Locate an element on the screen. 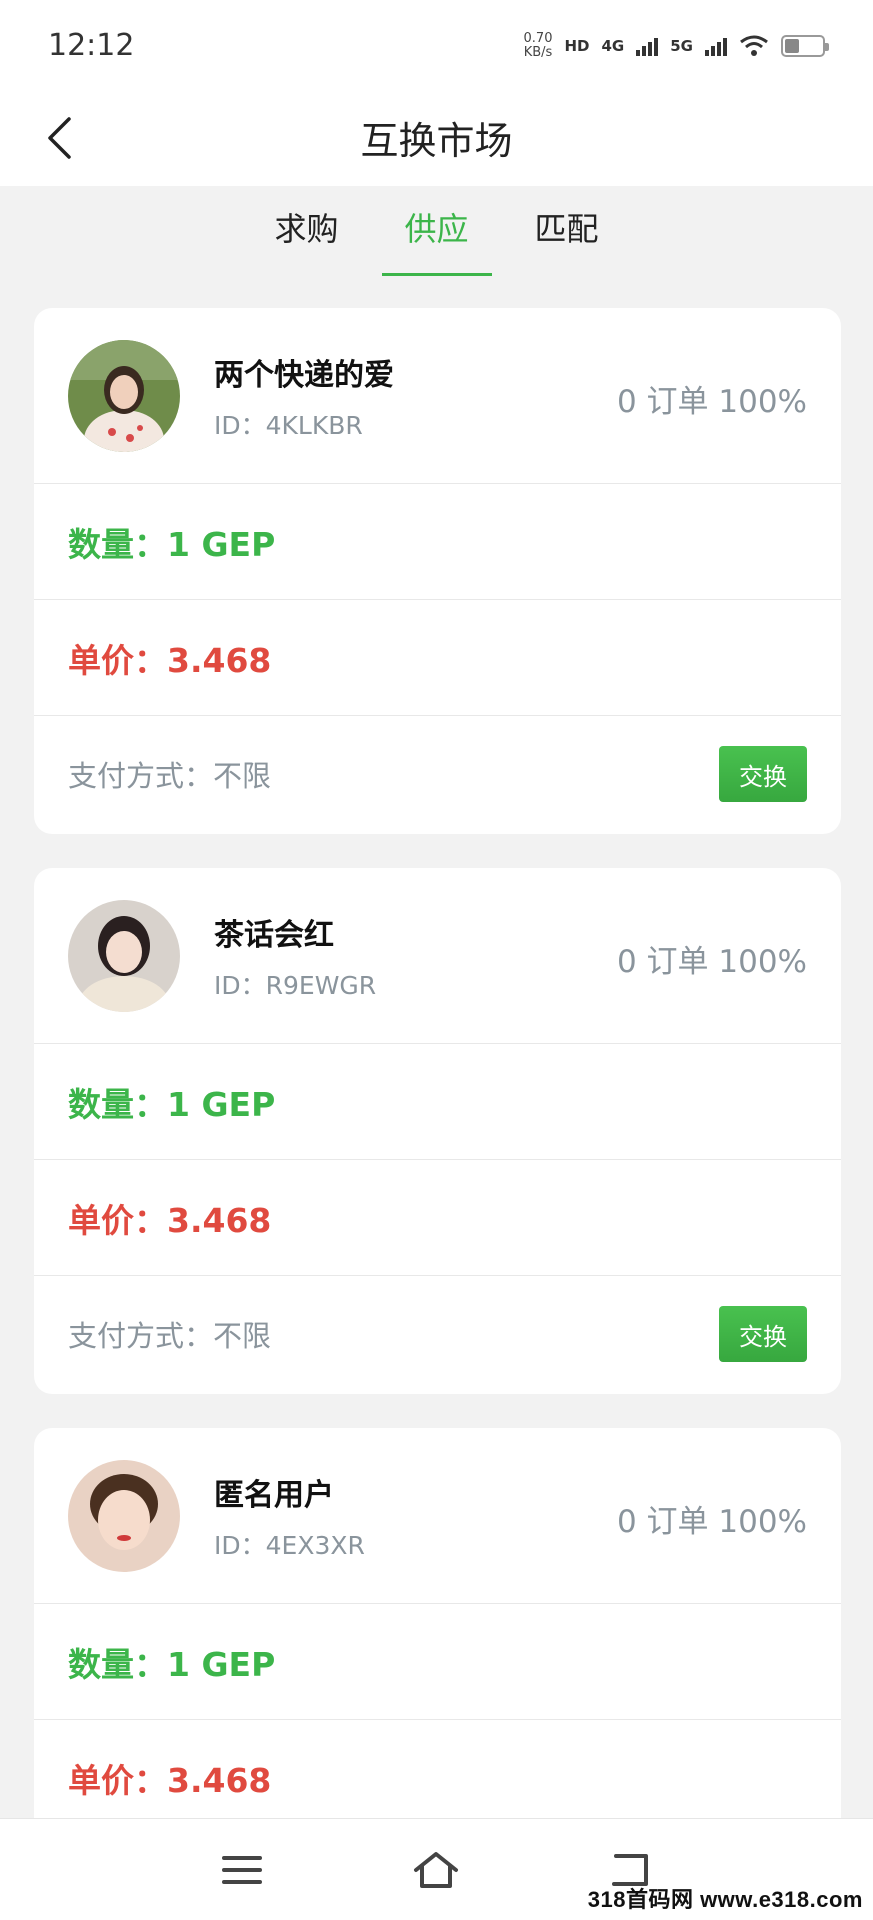  tab-bar: 求购 供应 匹配 is located at coordinates (436, 231).